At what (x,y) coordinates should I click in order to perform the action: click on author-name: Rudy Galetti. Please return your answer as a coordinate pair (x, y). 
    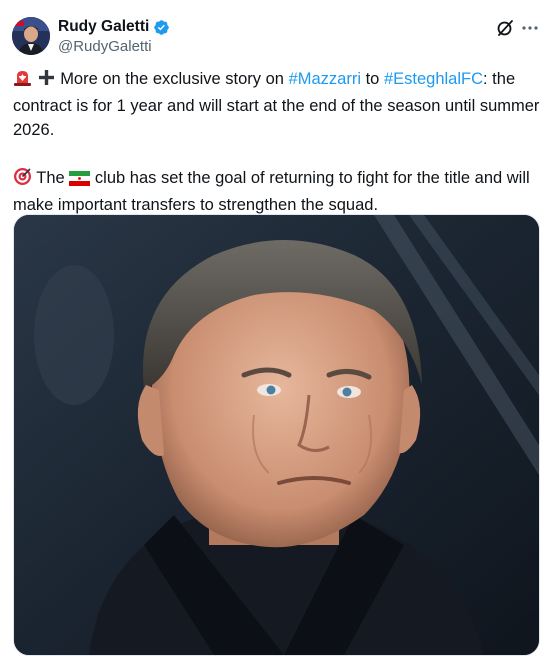
    Looking at the image, I should click on (114, 27).